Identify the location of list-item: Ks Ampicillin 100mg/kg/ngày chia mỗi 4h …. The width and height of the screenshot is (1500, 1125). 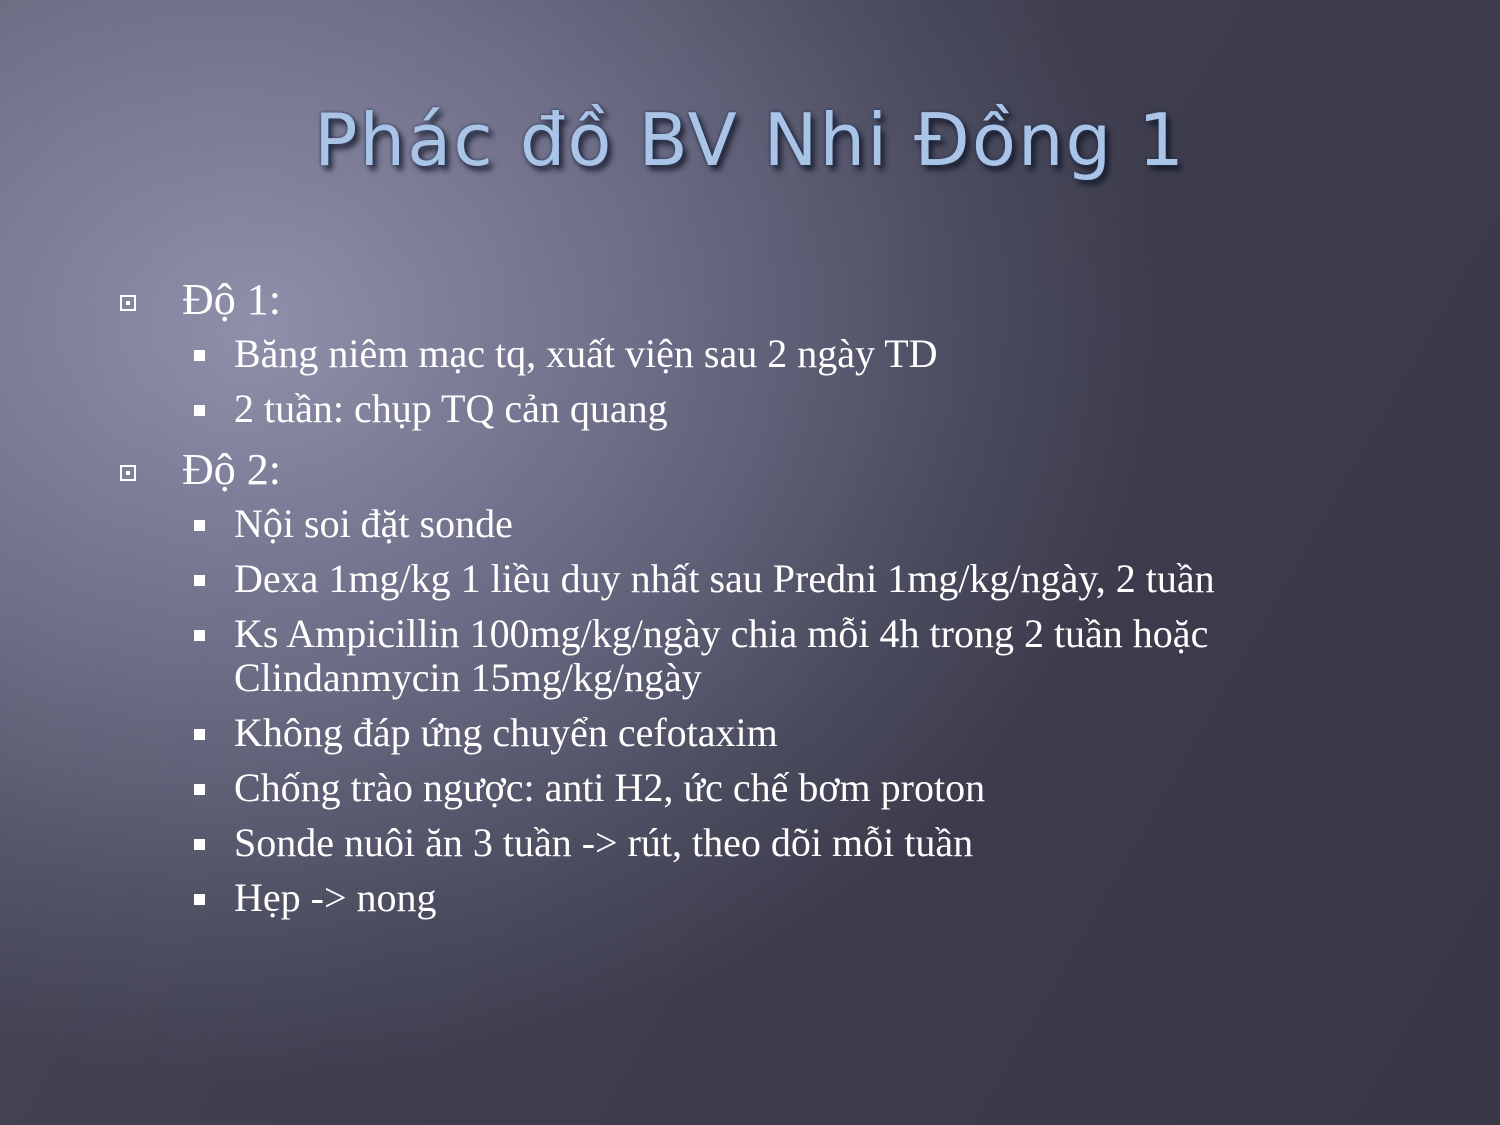
(768, 656).